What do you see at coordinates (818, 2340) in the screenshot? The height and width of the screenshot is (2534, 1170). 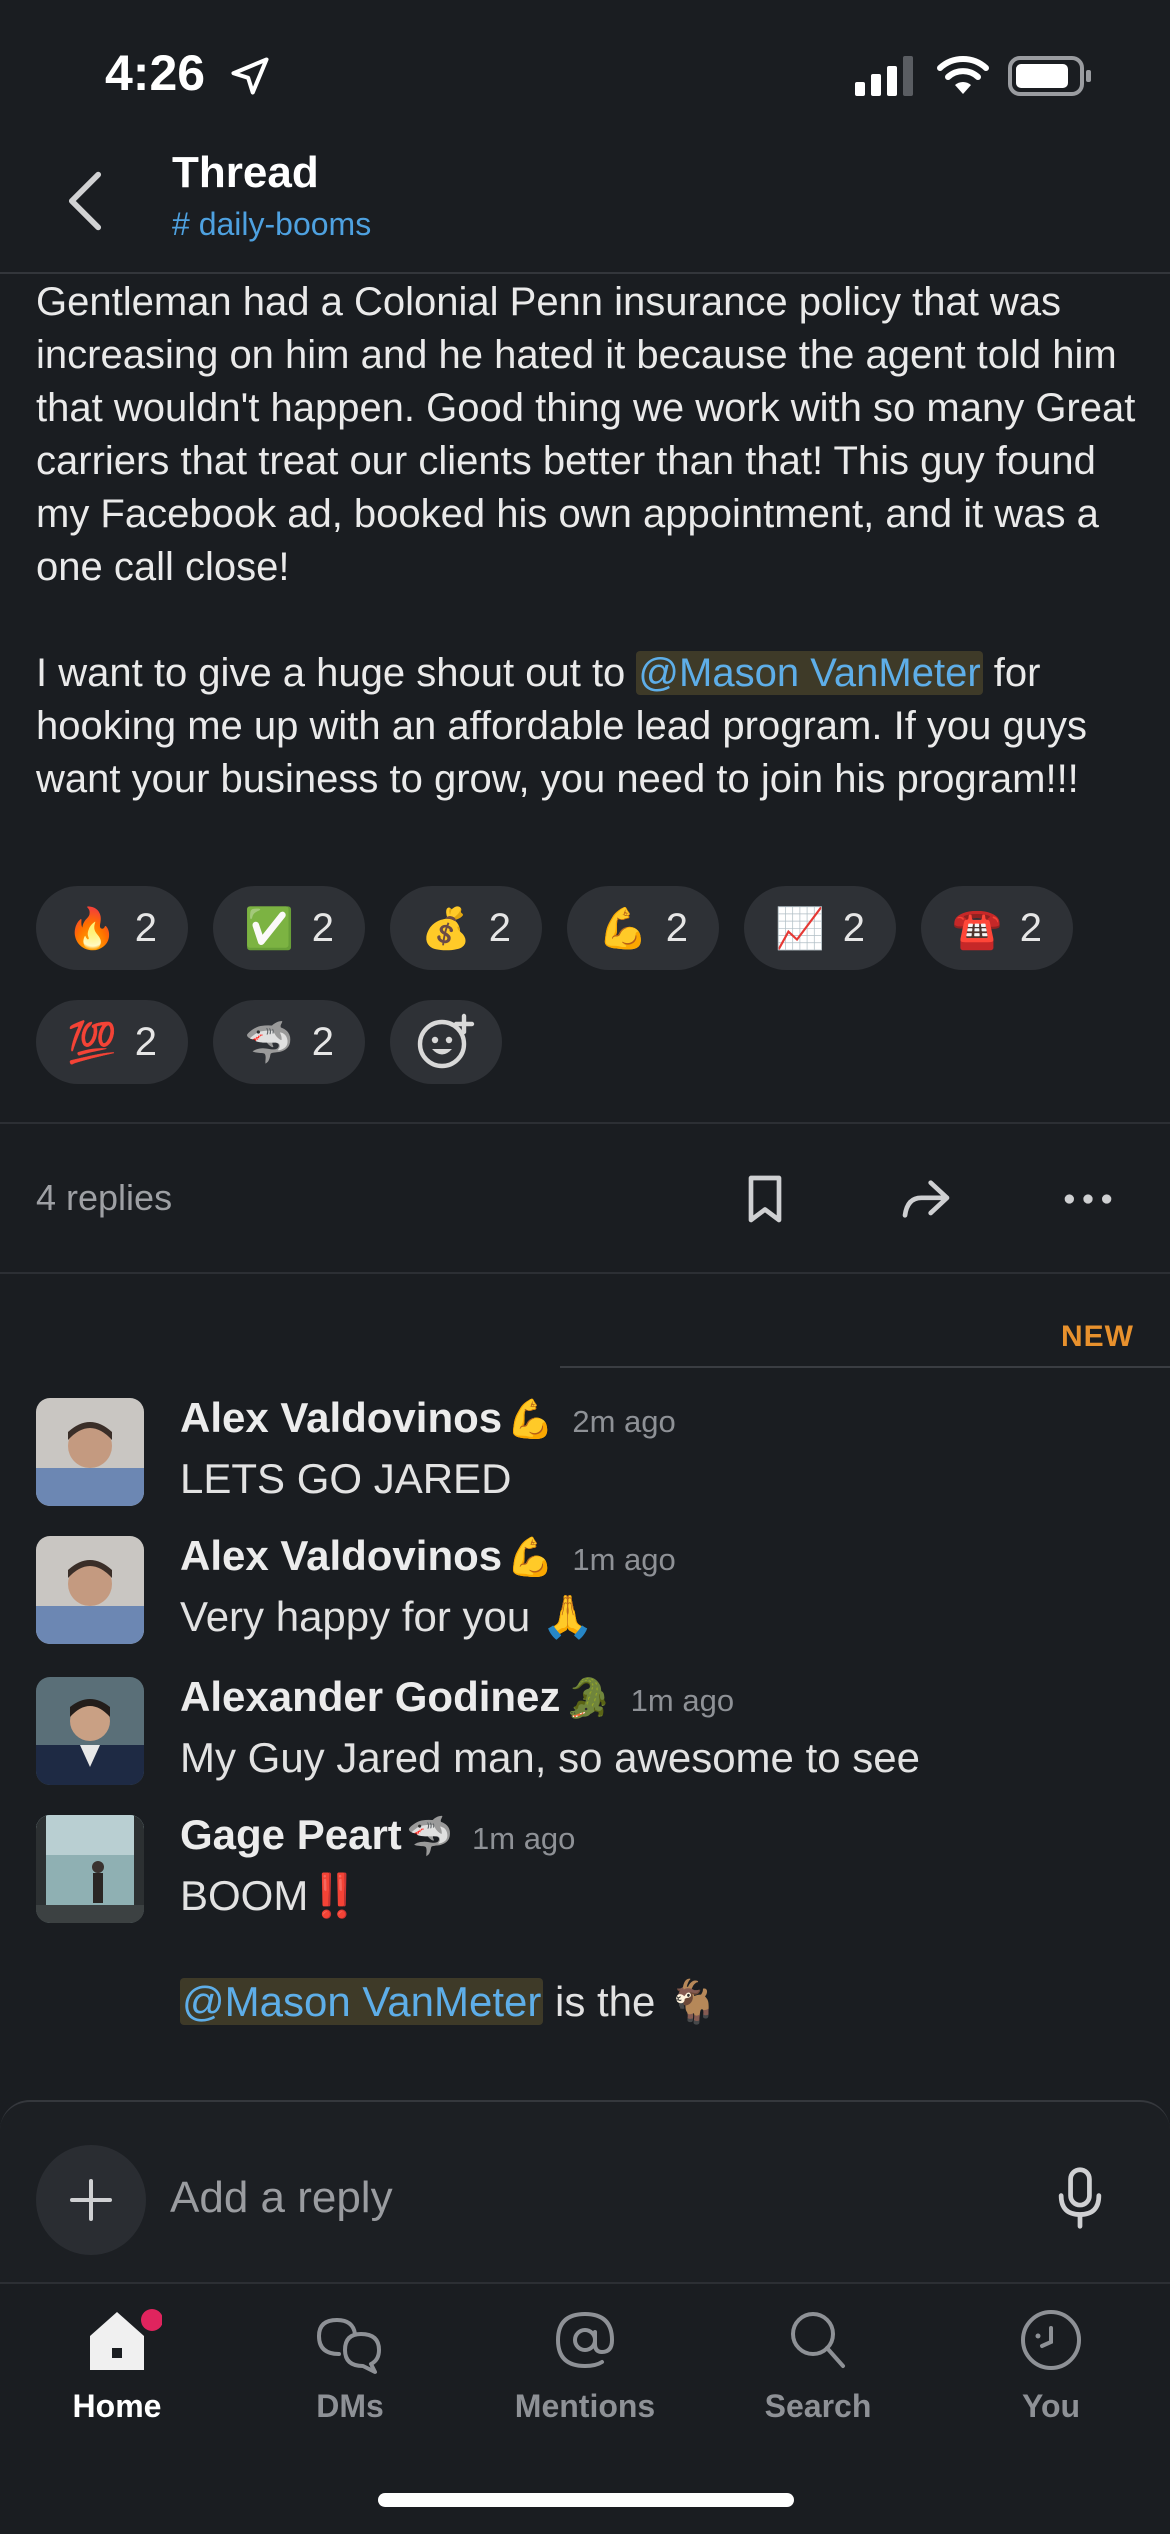 I see `search-icon` at bounding box center [818, 2340].